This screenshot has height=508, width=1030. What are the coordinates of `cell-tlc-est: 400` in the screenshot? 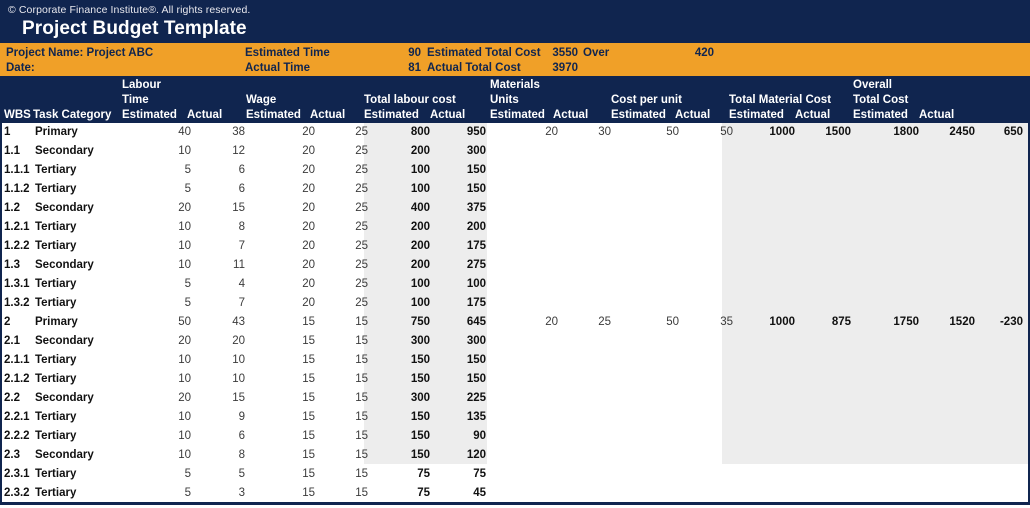 It's located at (397, 208).